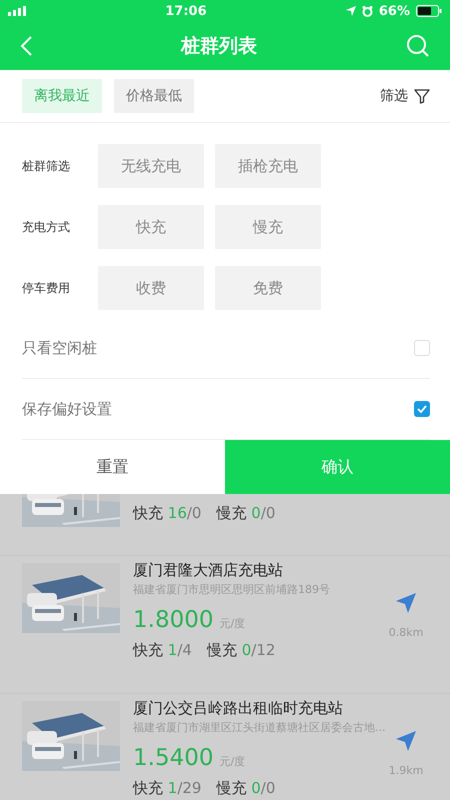  I want to click on option-label: 只看空闲桩, so click(59, 348).